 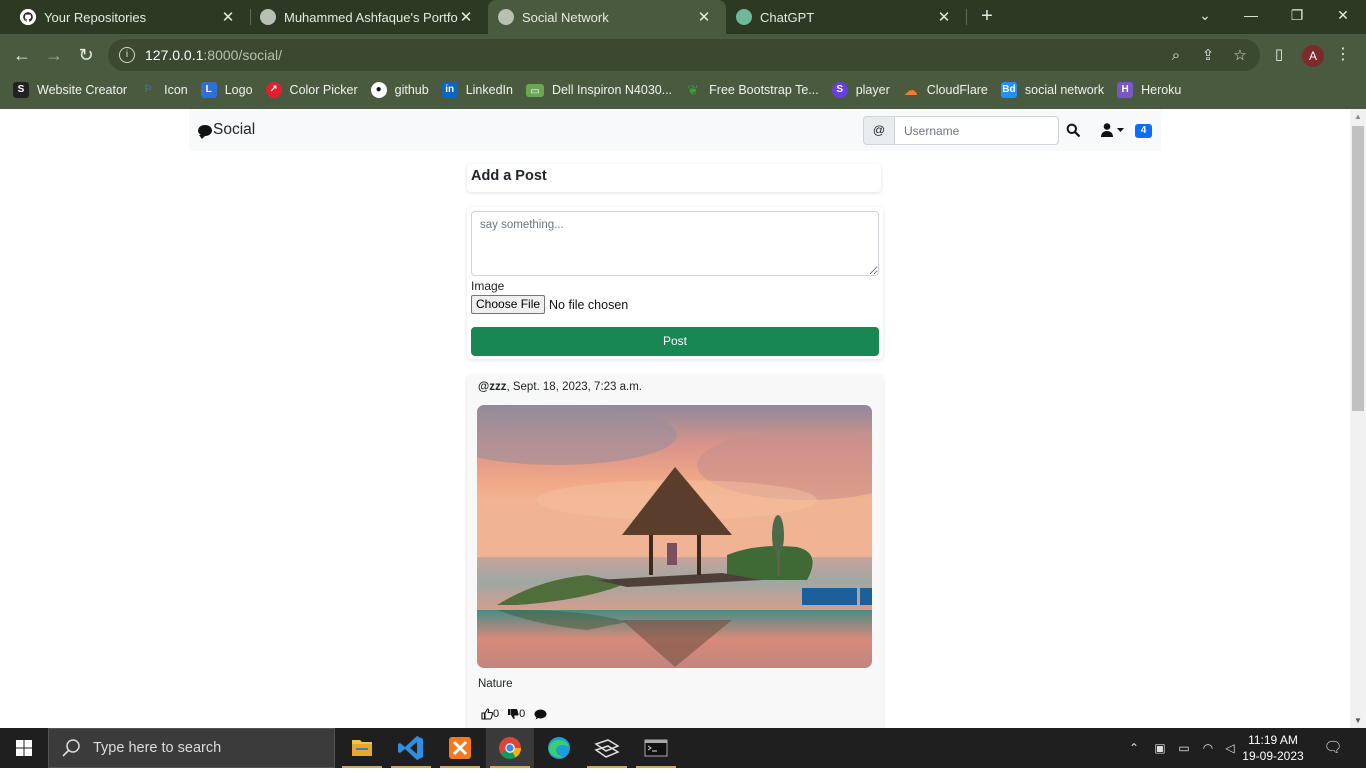 What do you see at coordinates (1343, 16) in the screenshot?
I see `close-window-button: ✕` at bounding box center [1343, 16].